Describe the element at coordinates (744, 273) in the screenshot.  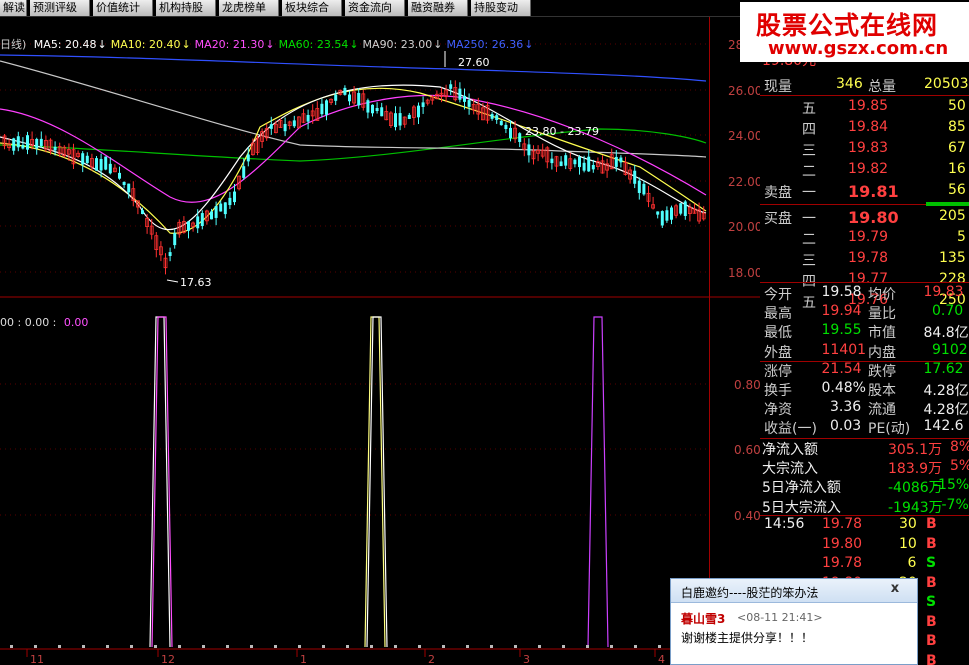
I see `price-tick-label: 18.00` at that location.